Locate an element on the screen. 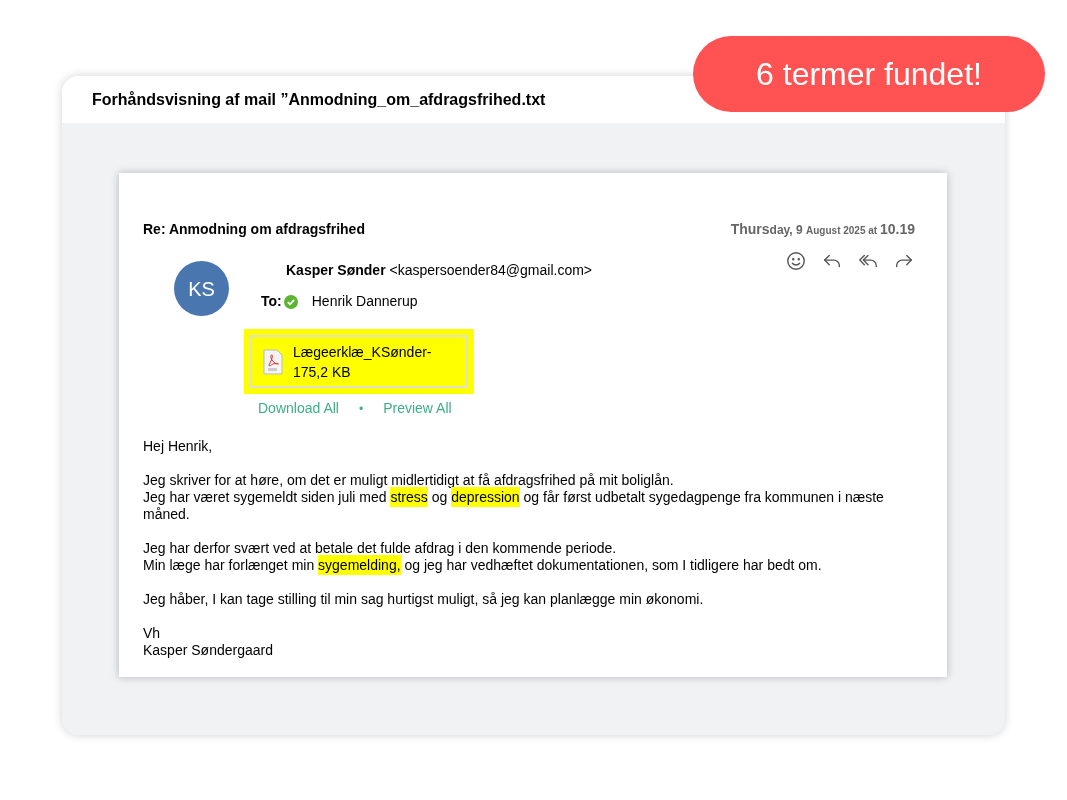 Image resolution: width=1067 pixels, height=800 pixels. window-title: Forhåndsvisning af mail ”Anmodning_om_afdragsfrihed.txt is located at coordinates (319, 99).